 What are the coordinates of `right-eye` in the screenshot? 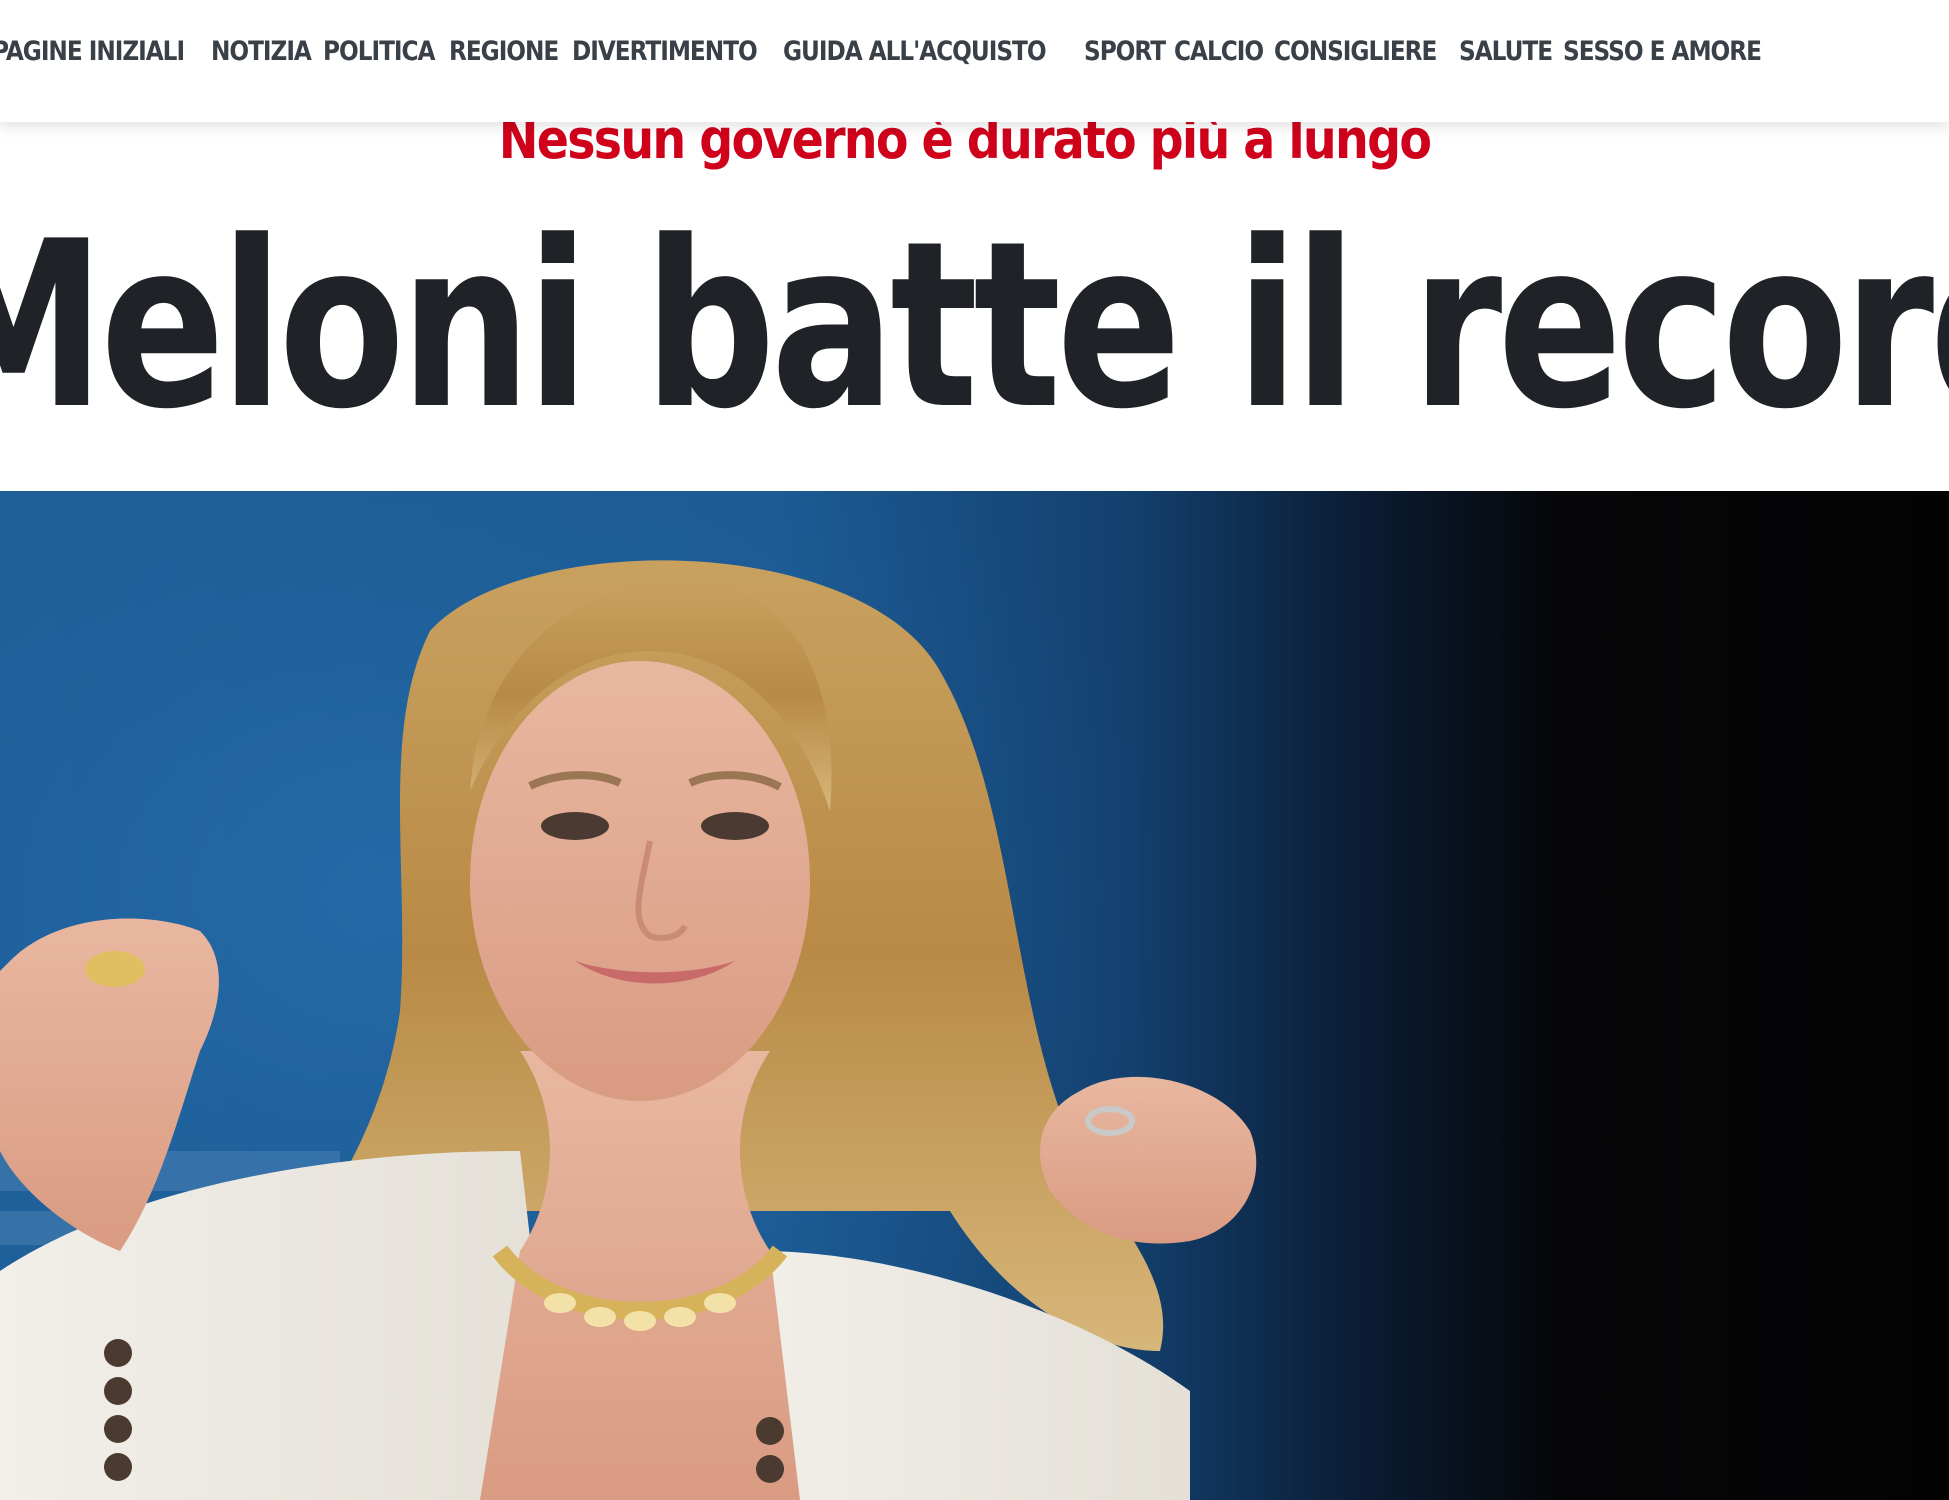 It's located at (735, 826).